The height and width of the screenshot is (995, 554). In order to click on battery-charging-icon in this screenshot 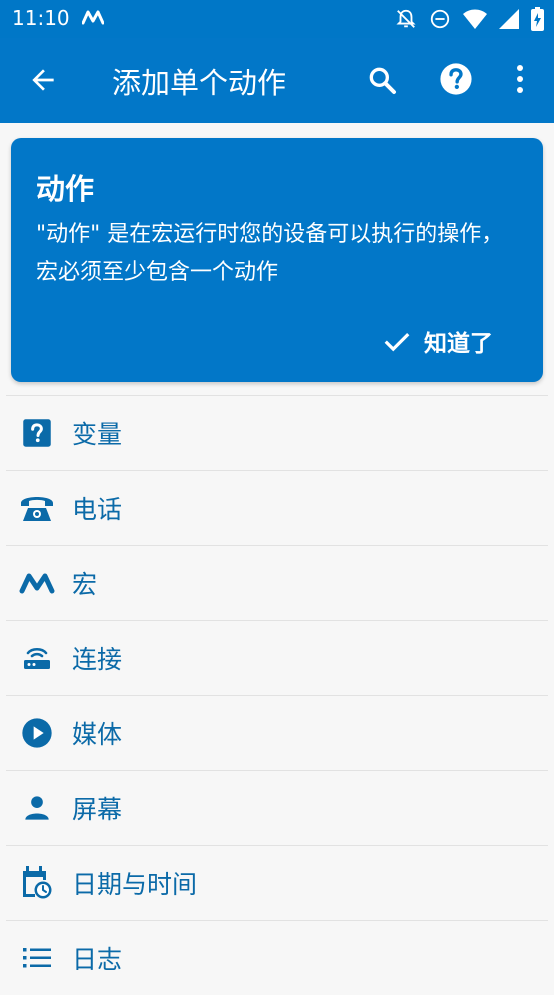, I will do `click(537, 19)`.